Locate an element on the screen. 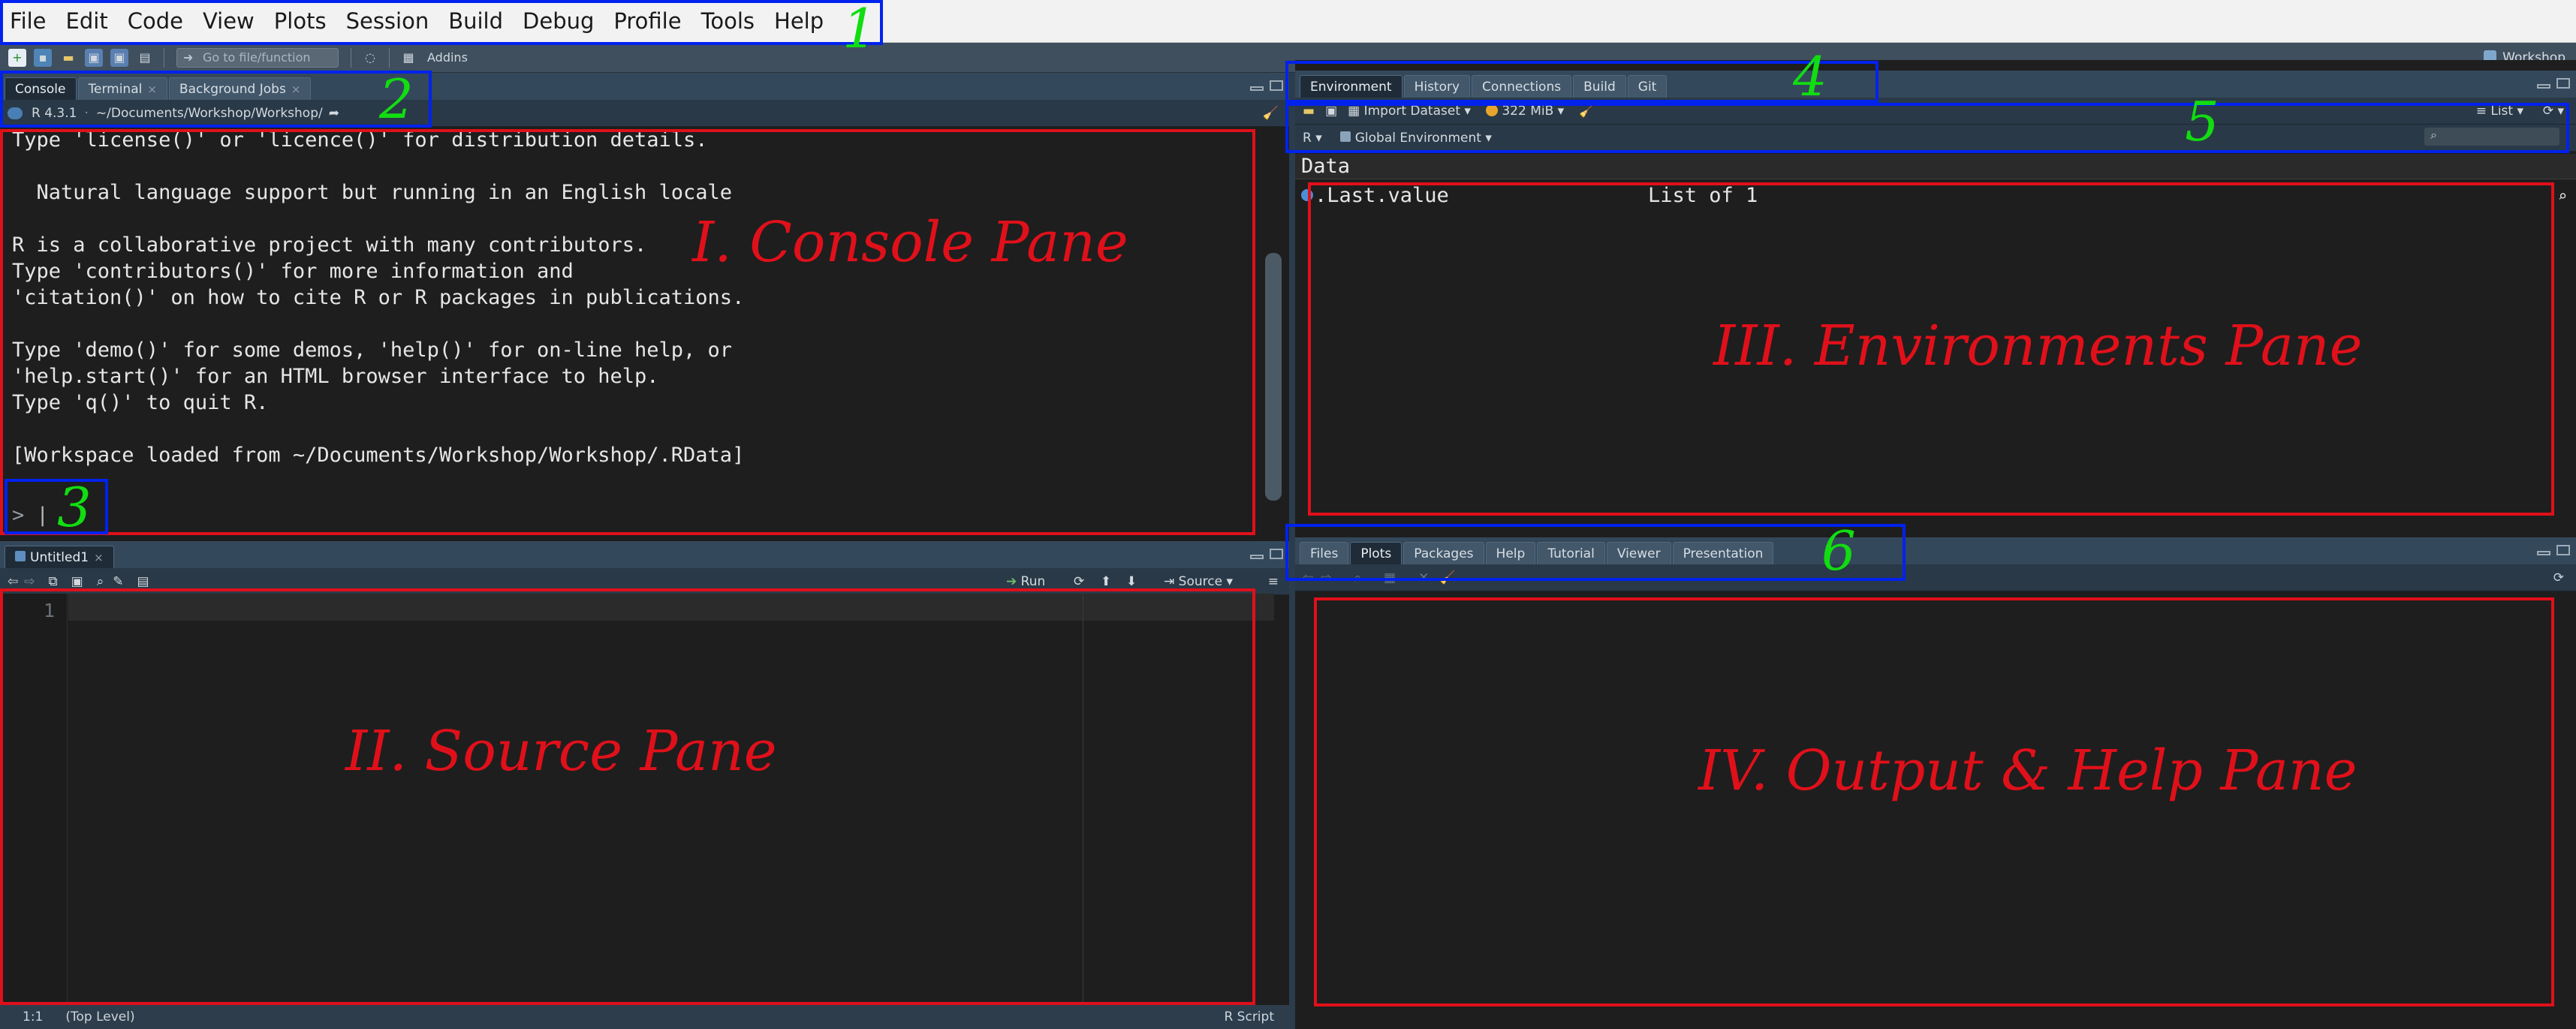 The width and height of the screenshot is (2576, 1029). down-arrow-icon: ⬇ is located at coordinates (1131, 581).